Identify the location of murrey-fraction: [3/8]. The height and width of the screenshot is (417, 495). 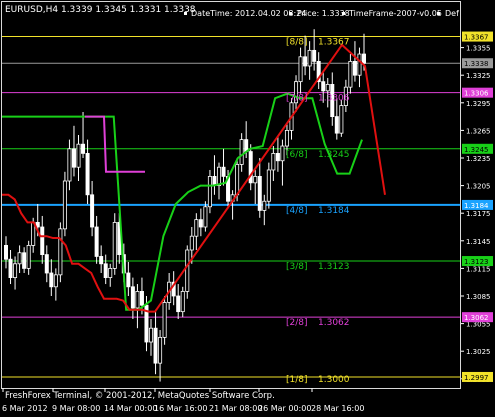
(297, 267).